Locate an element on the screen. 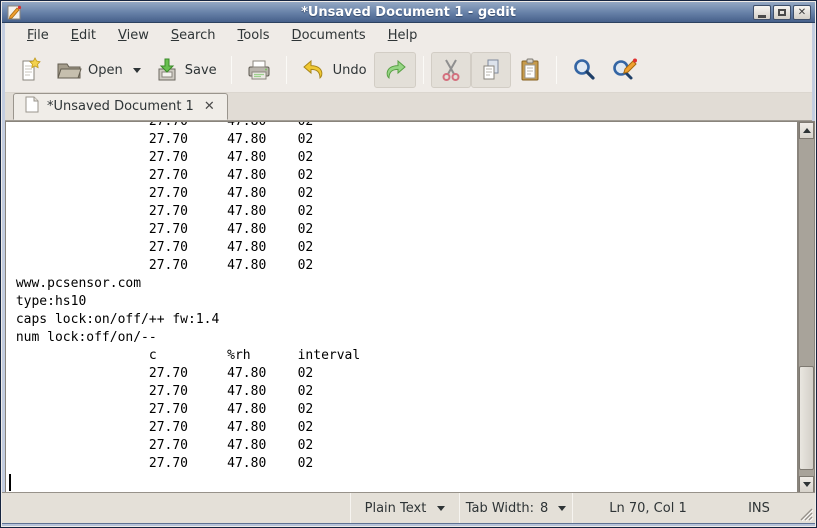 The height and width of the screenshot is (528, 817). toolbar: Open Save Undo is located at coordinates (408, 70).